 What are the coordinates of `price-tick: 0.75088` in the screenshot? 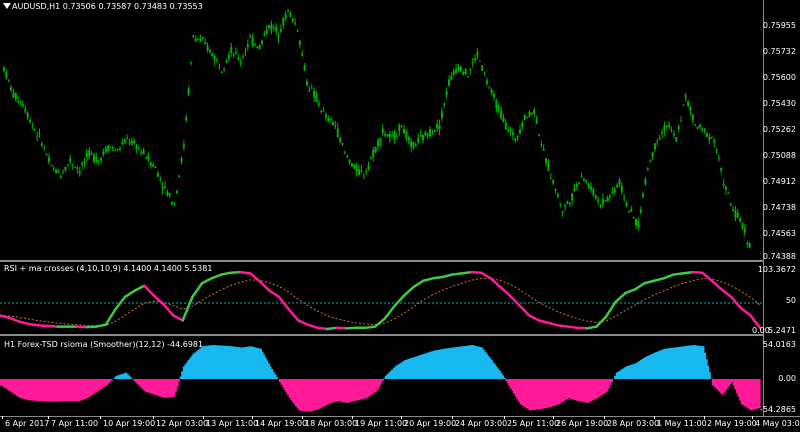 It's located at (779, 155).